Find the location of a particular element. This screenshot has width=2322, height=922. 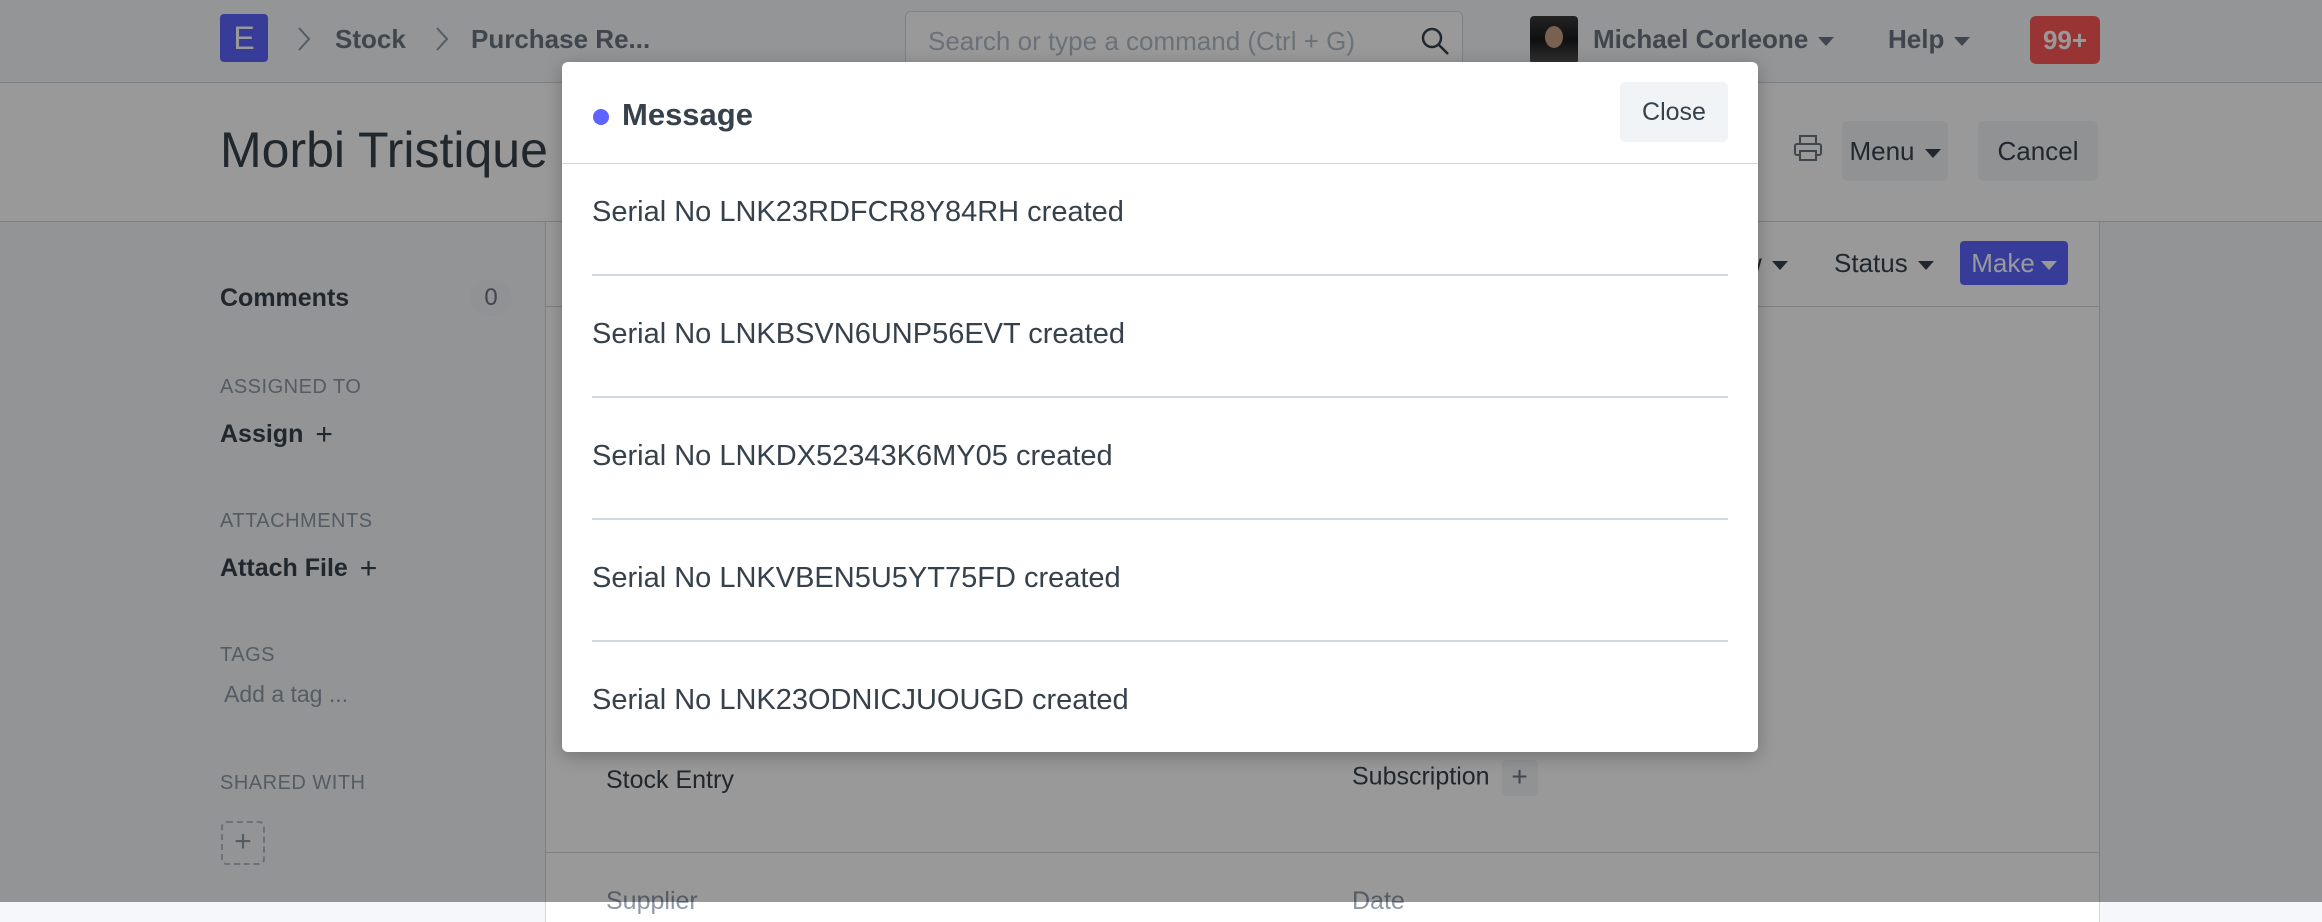

dialog-title: Message is located at coordinates (687, 114).